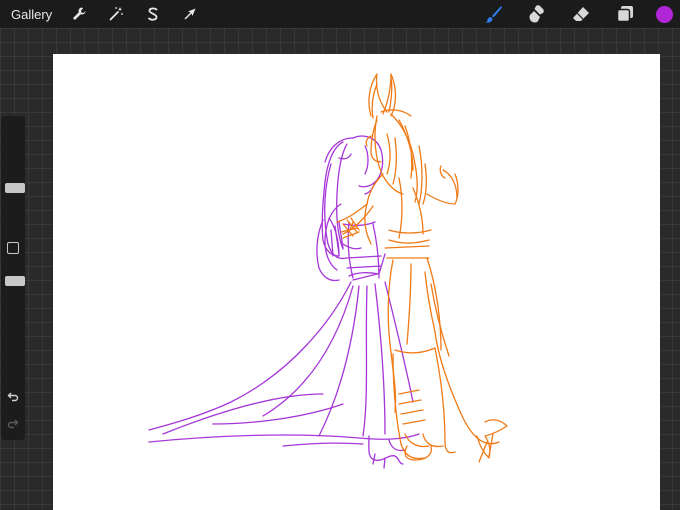 Image resolution: width=680 pixels, height=510 pixels. Describe the element at coordinates (15, 281) in the screenshot. I see `opacity-handle` at that location.